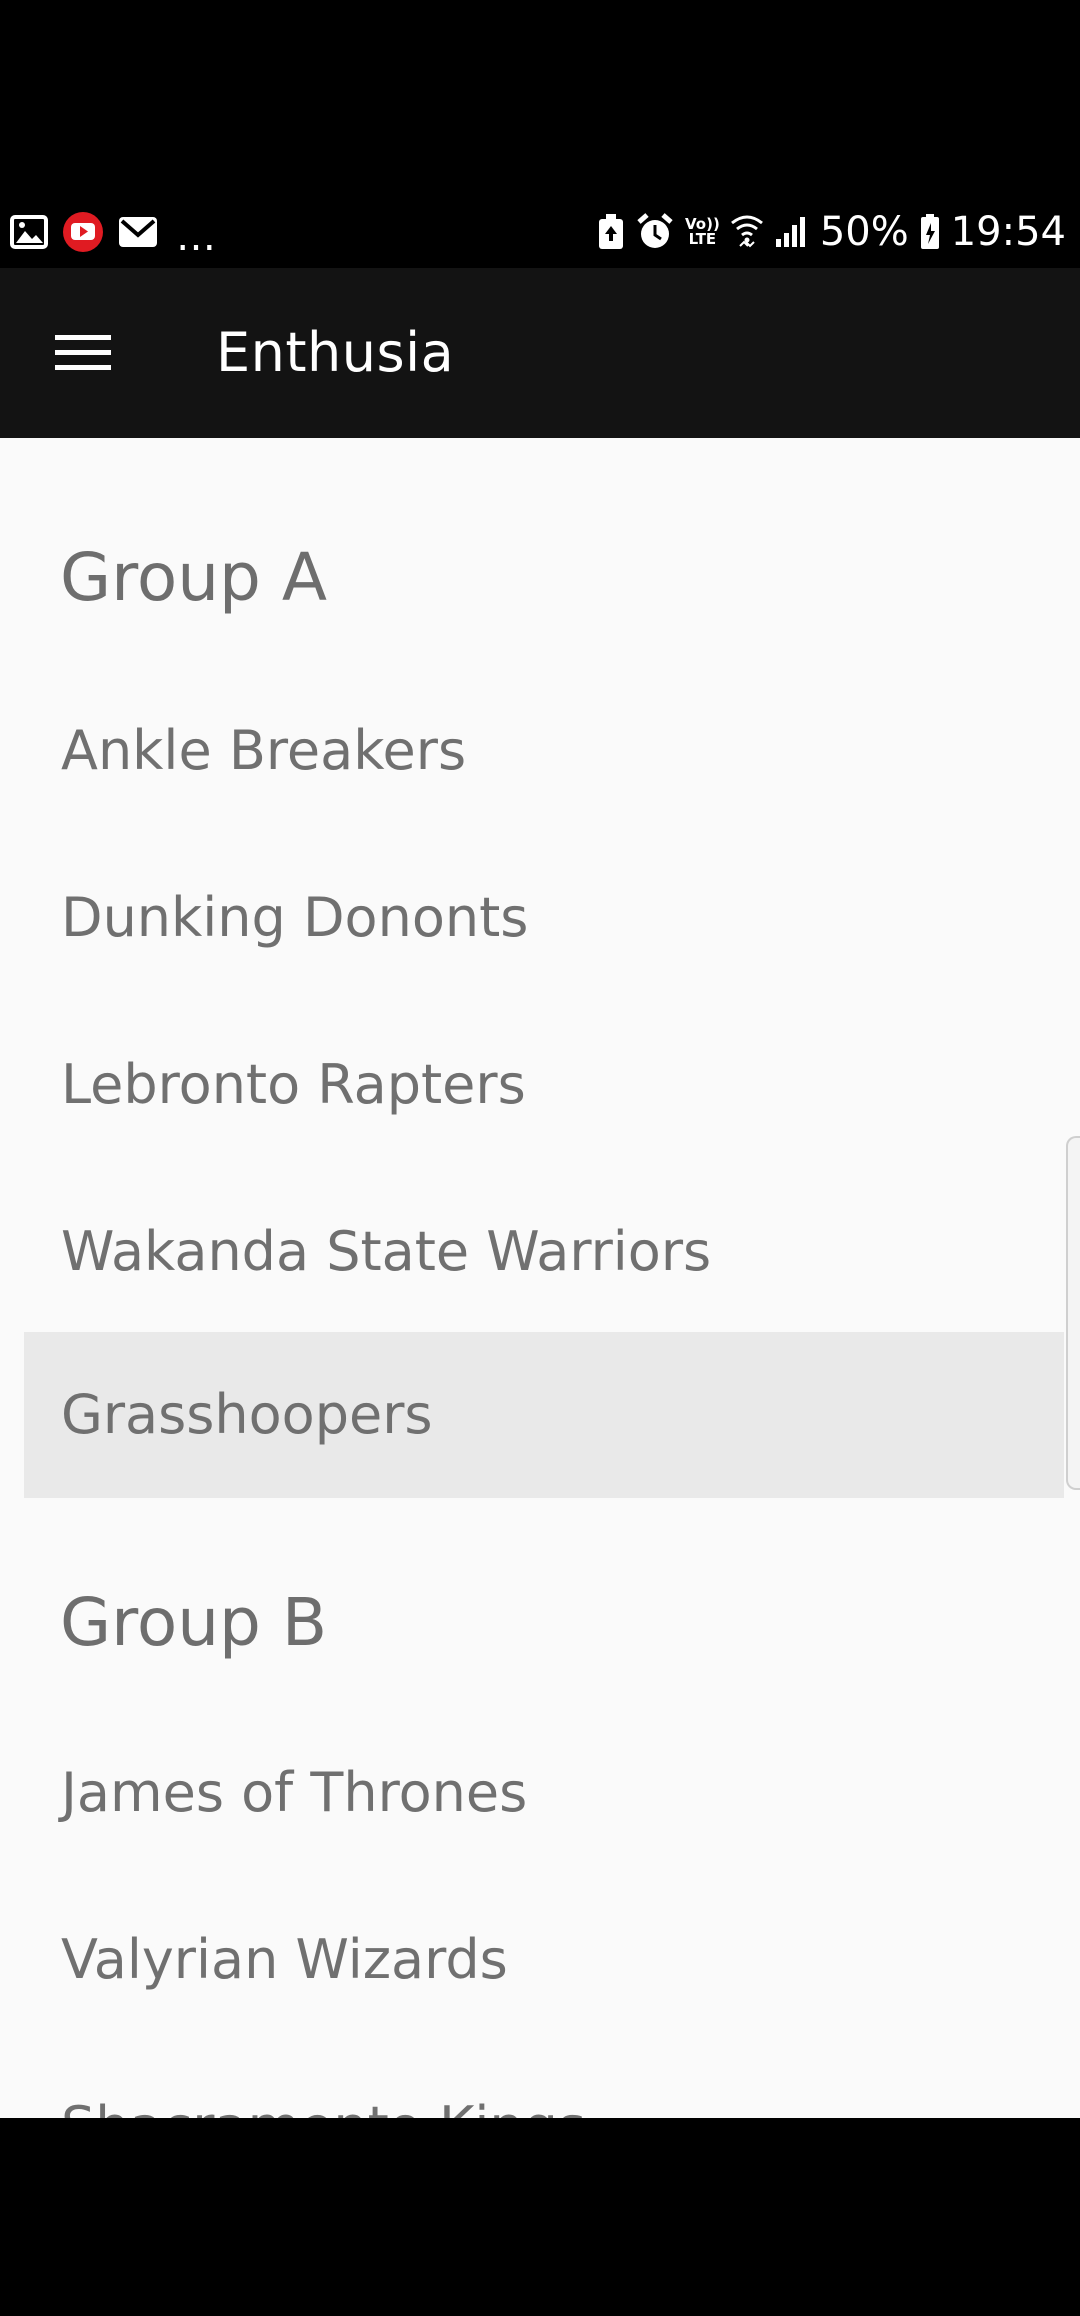 This screenshot has height=2316, width=1080. I want to click on team-item: Wakanda State Warriors, so click(544, 1252).